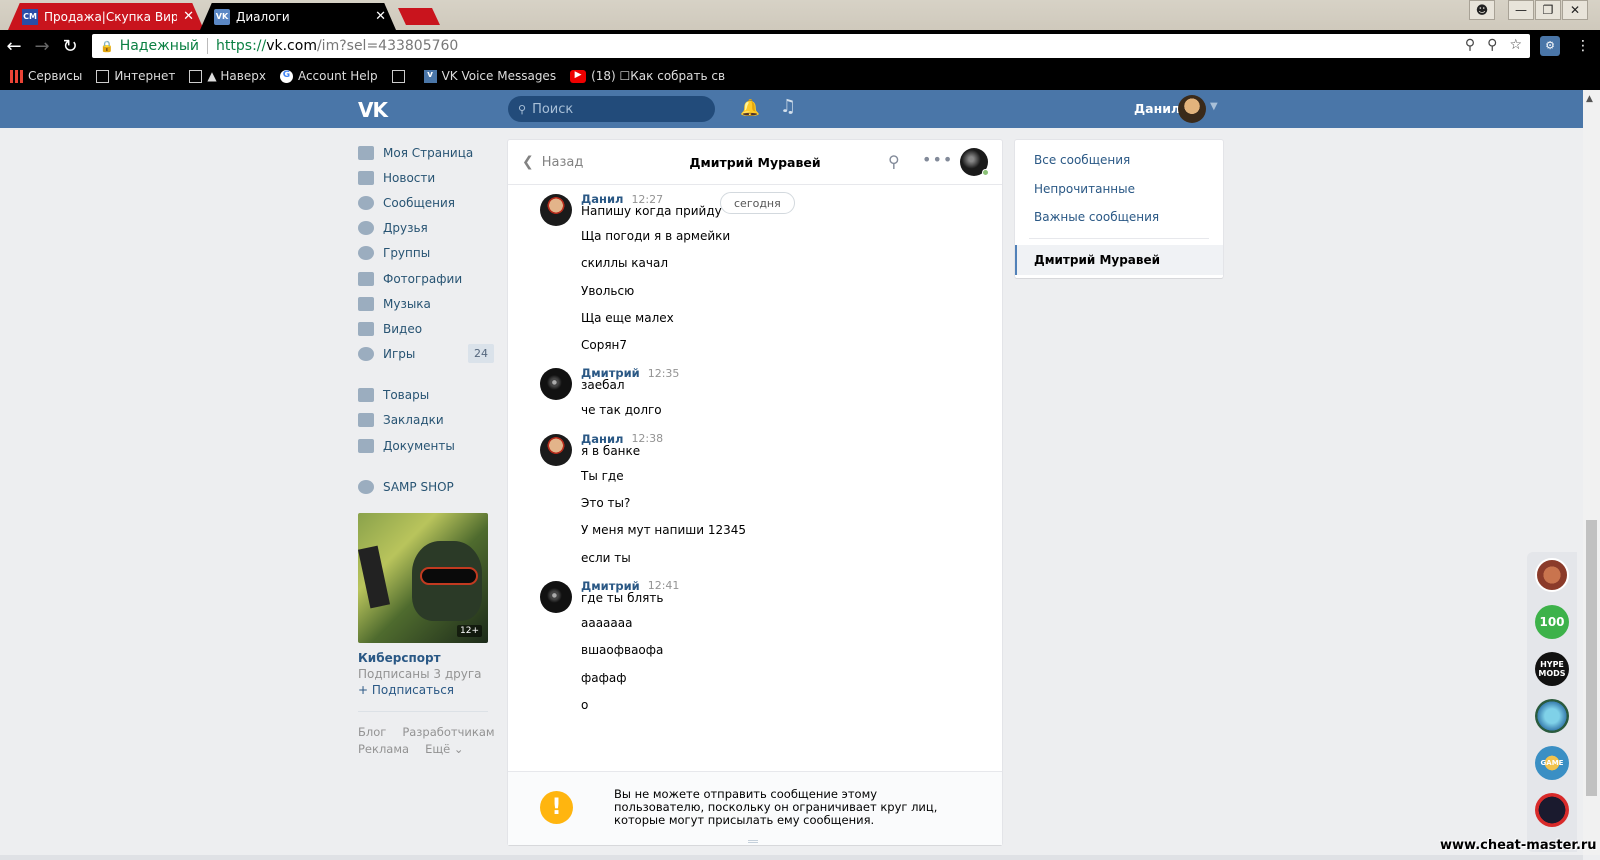  Describe the element at coordinates (241, 46) in the screenshot. I see `url-scheme: https://` at that location.